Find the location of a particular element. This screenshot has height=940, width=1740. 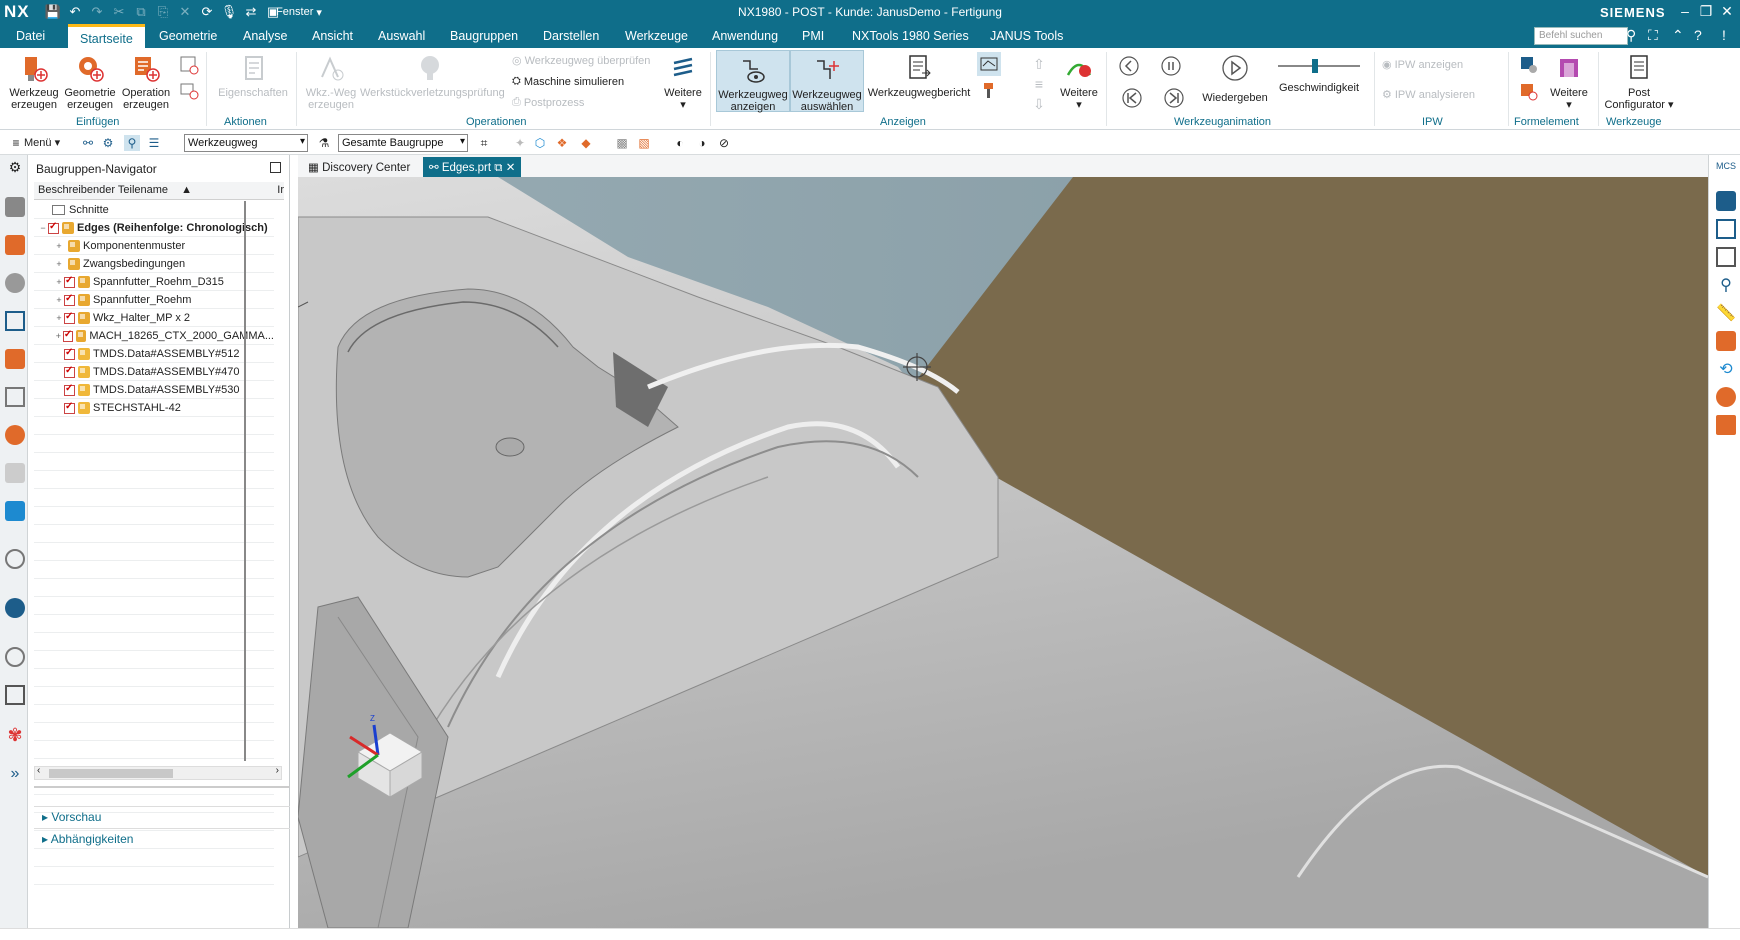

help-icon: ? is located at coordinates (1698, 35).